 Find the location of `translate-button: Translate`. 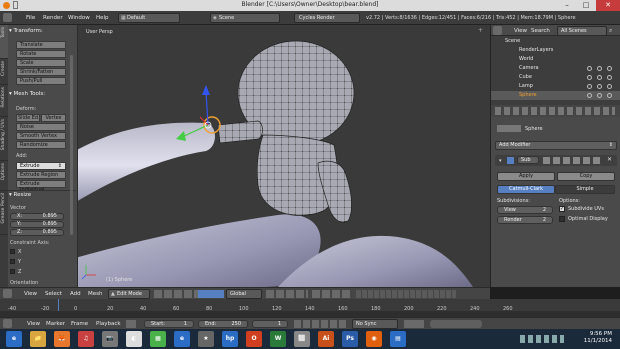

translate-button: Translate is located at coordinates (41, 45).